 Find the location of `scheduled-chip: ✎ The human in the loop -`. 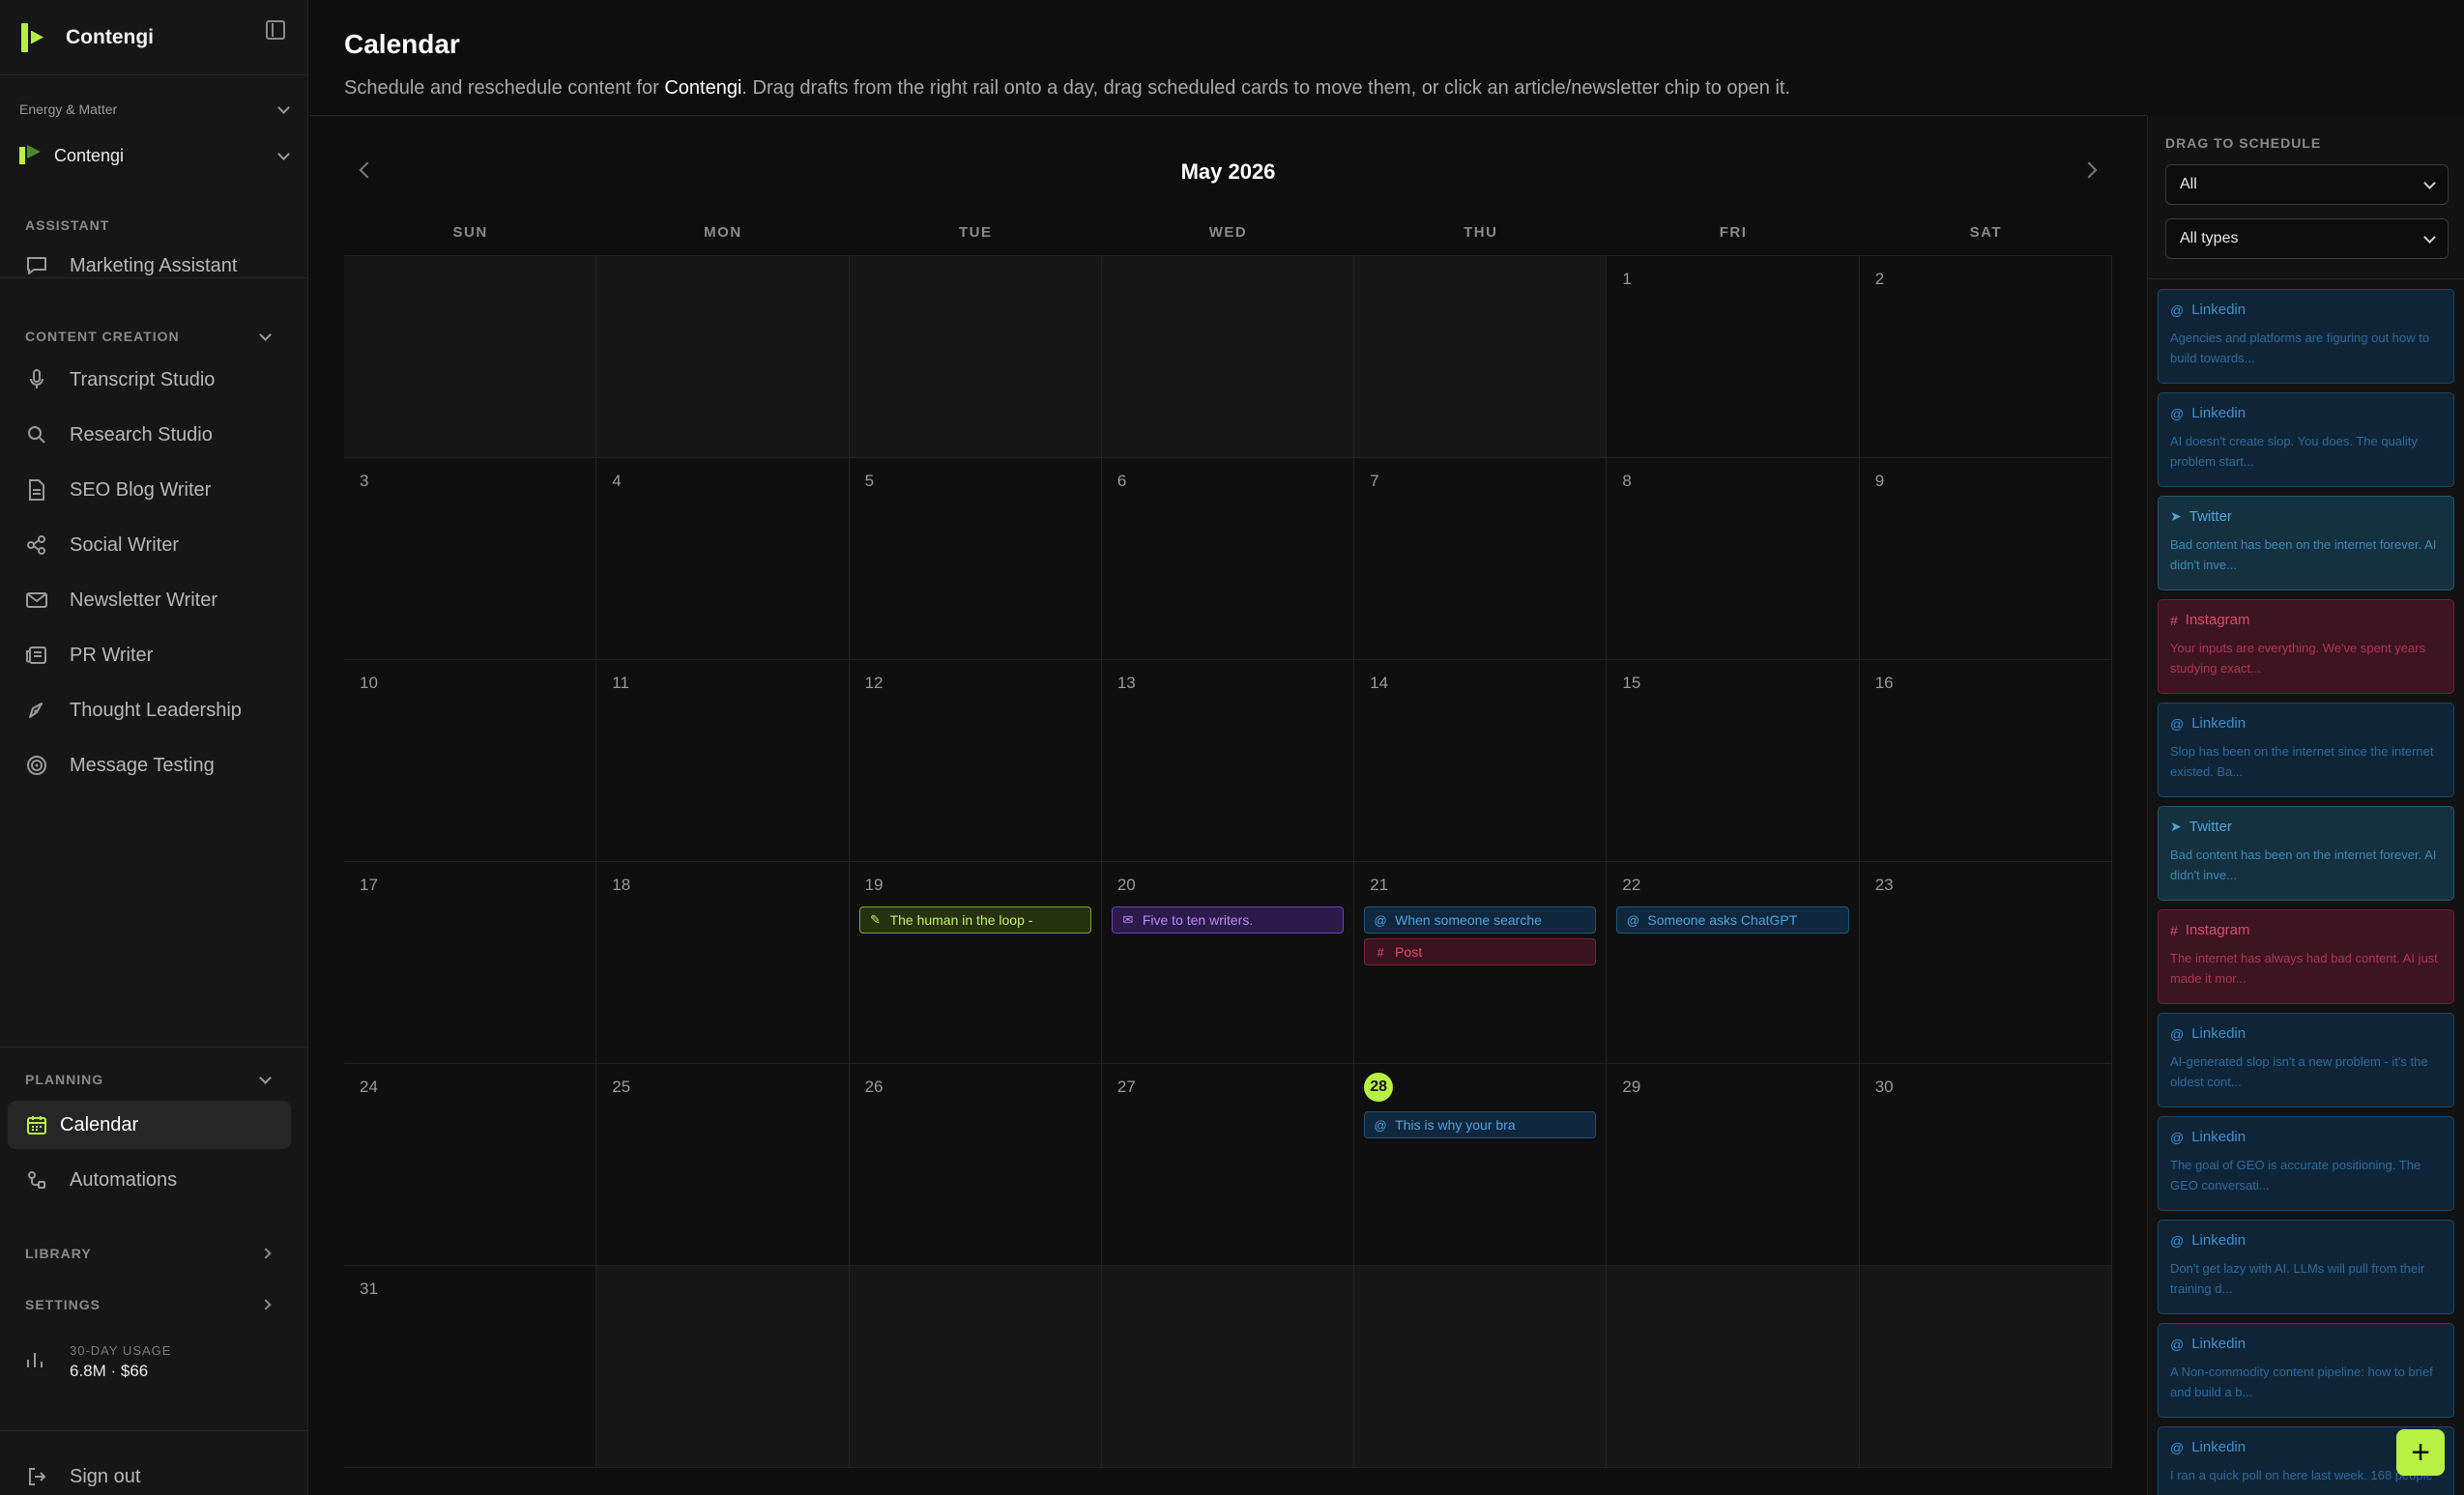

scheduled-chip: ✎ The human in the loop - is located at coordinates (974, 920).